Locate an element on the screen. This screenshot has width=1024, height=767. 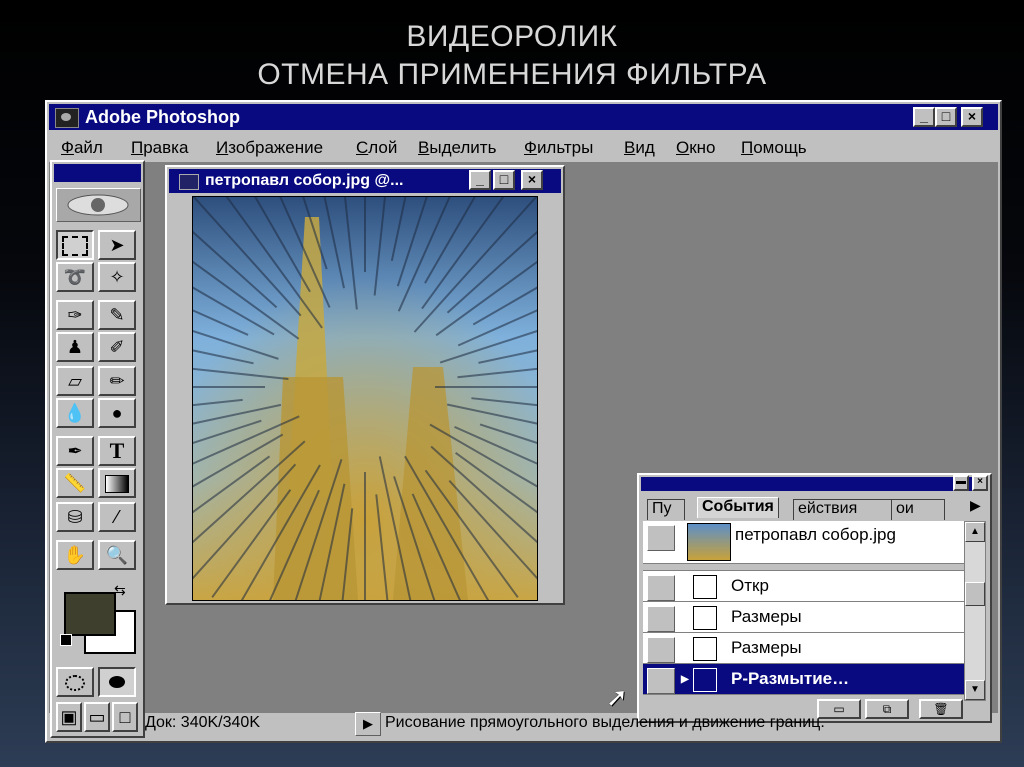
scroll-up-icon: ▲ is located at coordinates (975, 532).